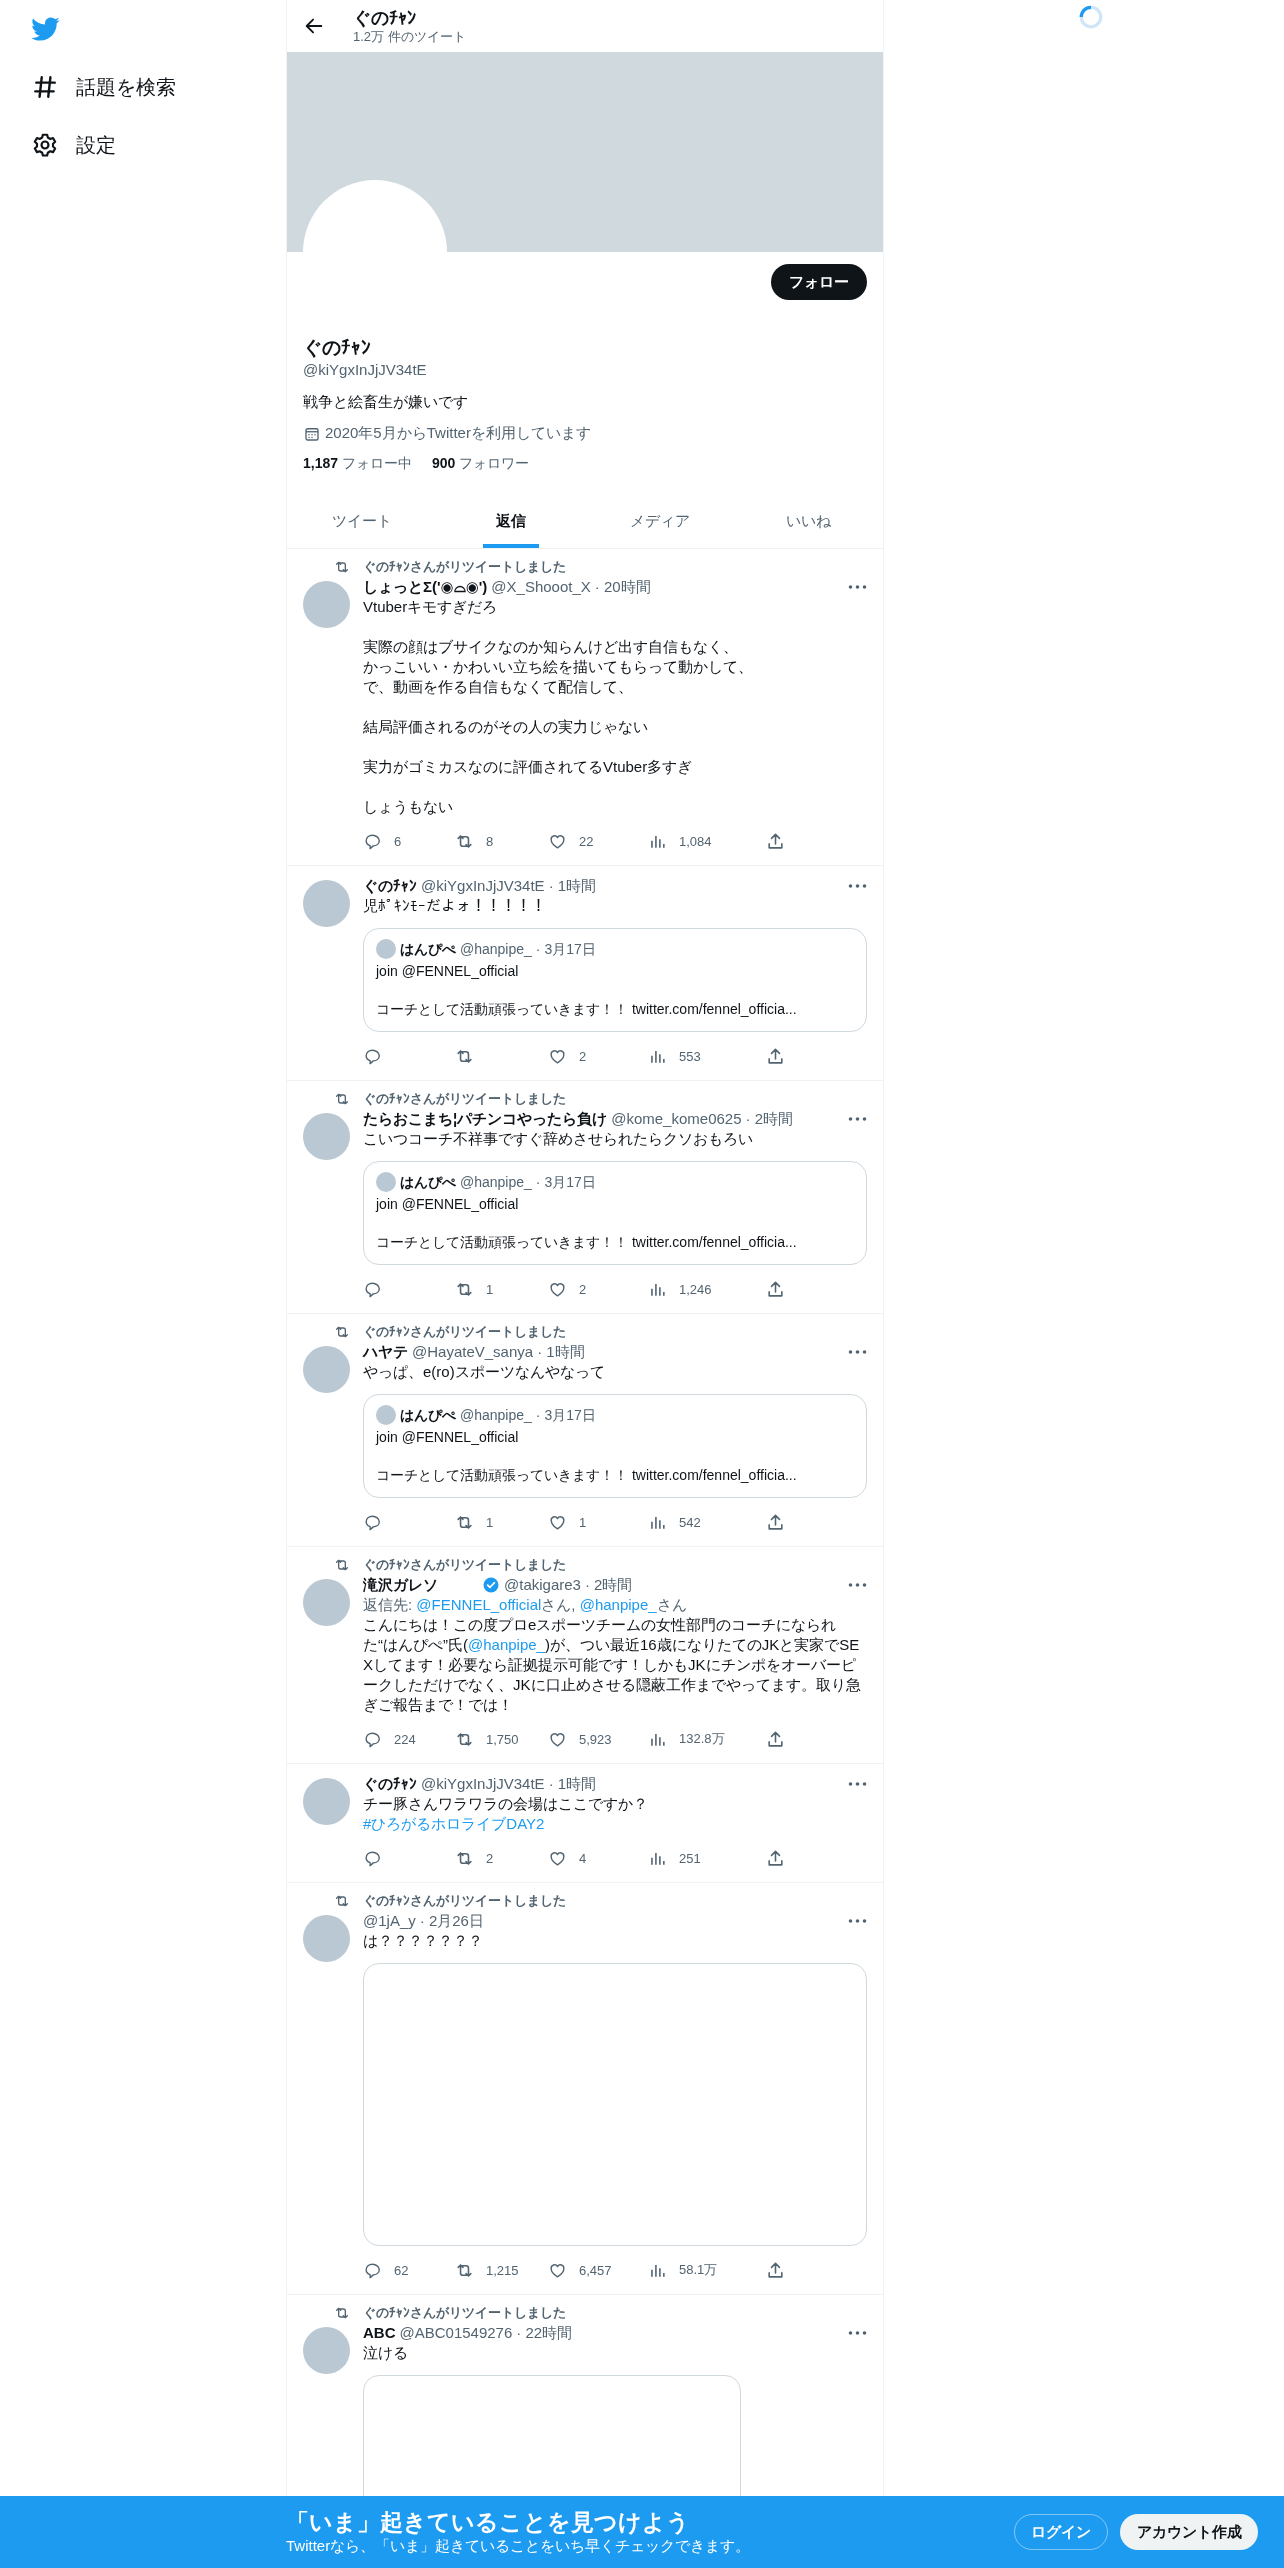  I want to click on sidebar-item: 設定, so click(158, 145).